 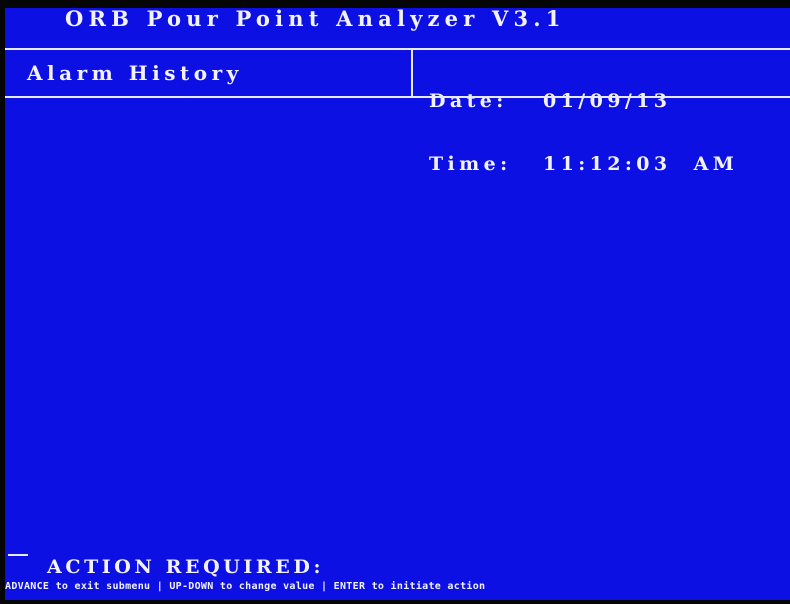 What do you see at coordinates (412, 72) in the screenshot?
I see `header-divider` at bounding box center [412, 72].